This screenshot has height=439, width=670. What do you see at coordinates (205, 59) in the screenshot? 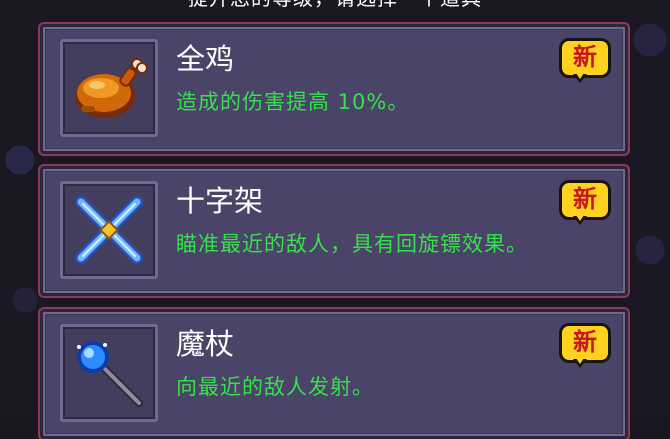
I see `item-title: 全鸡` at bounding box center [205, 59].